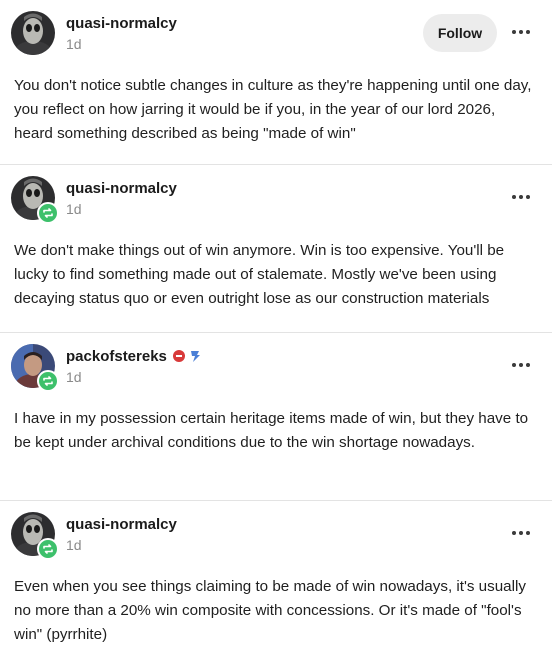 The image size is (552, 663). I want to click on post-meta: packofstereks 1d, so click(134, 365).